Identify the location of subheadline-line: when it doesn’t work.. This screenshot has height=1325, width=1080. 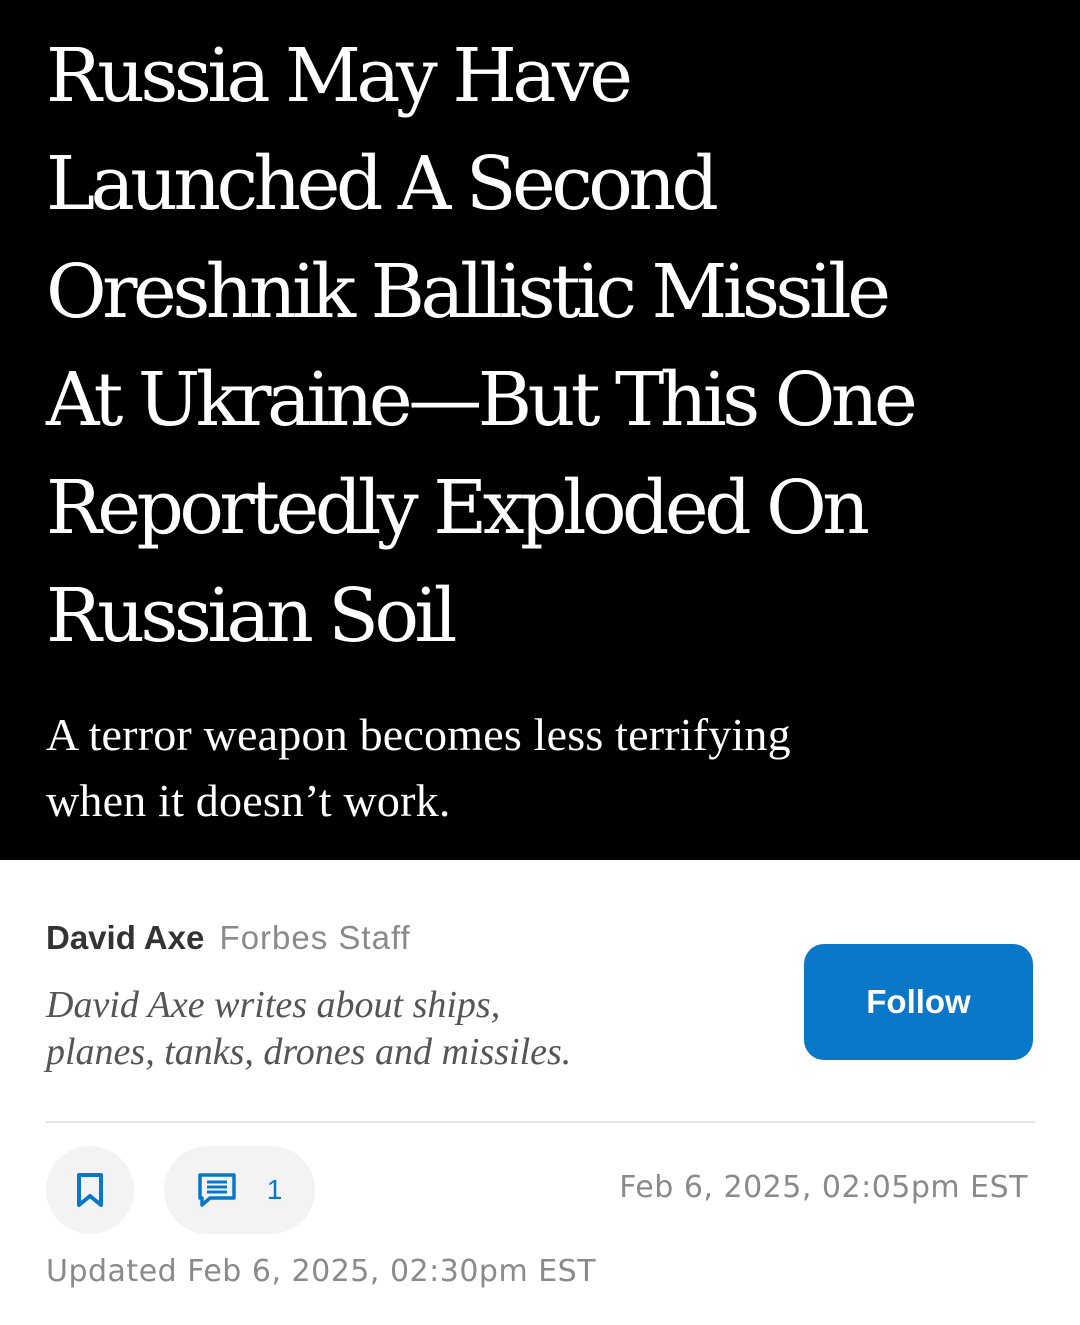
(248, 800).